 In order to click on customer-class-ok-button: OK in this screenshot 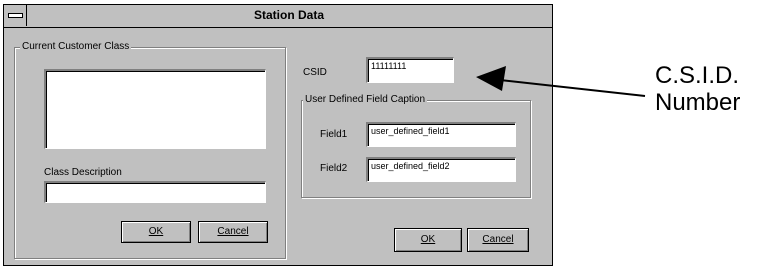, I will do `click(156, 232)`.